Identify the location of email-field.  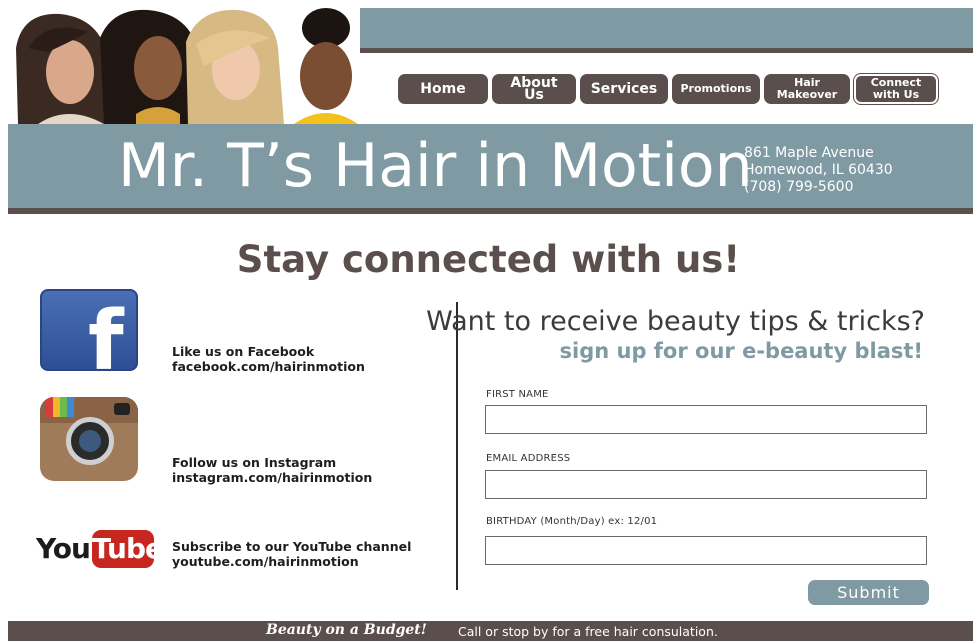
(706, 484).